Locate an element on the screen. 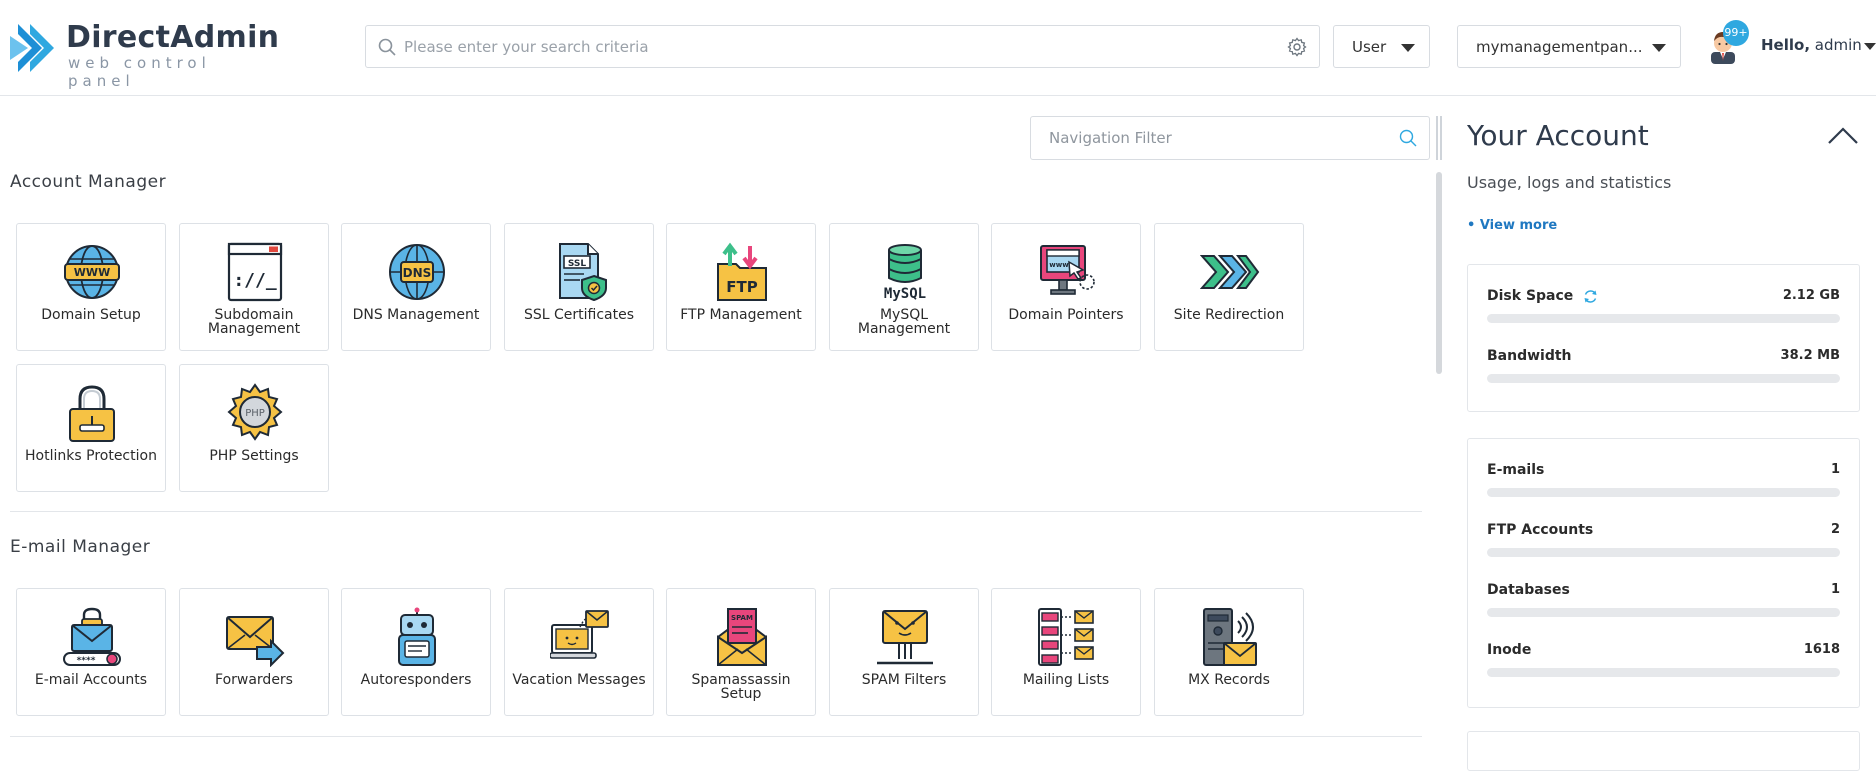  svg-text: WWW is located at coordinates (92, 272).